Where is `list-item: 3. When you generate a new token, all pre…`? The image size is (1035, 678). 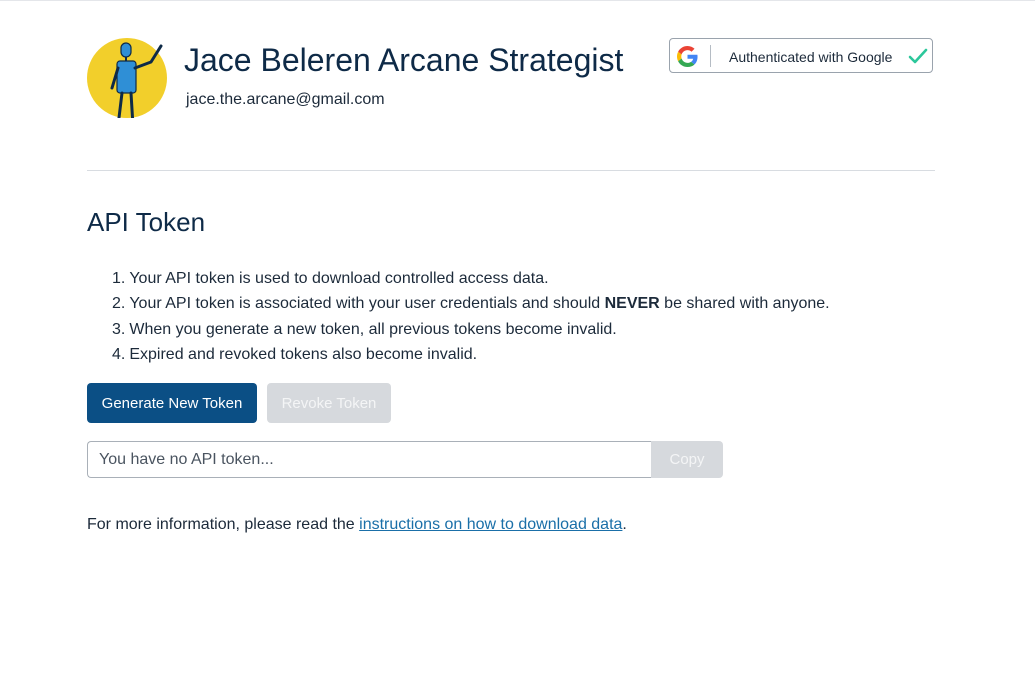
list-item: 3. When you generate a new token, all pre… is located at coordinates (471, 329).